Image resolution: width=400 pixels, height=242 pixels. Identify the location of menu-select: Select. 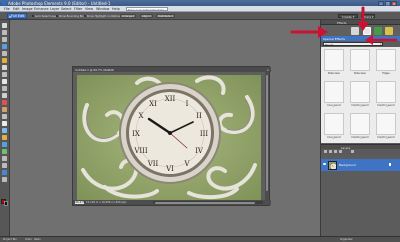
(66, 9).